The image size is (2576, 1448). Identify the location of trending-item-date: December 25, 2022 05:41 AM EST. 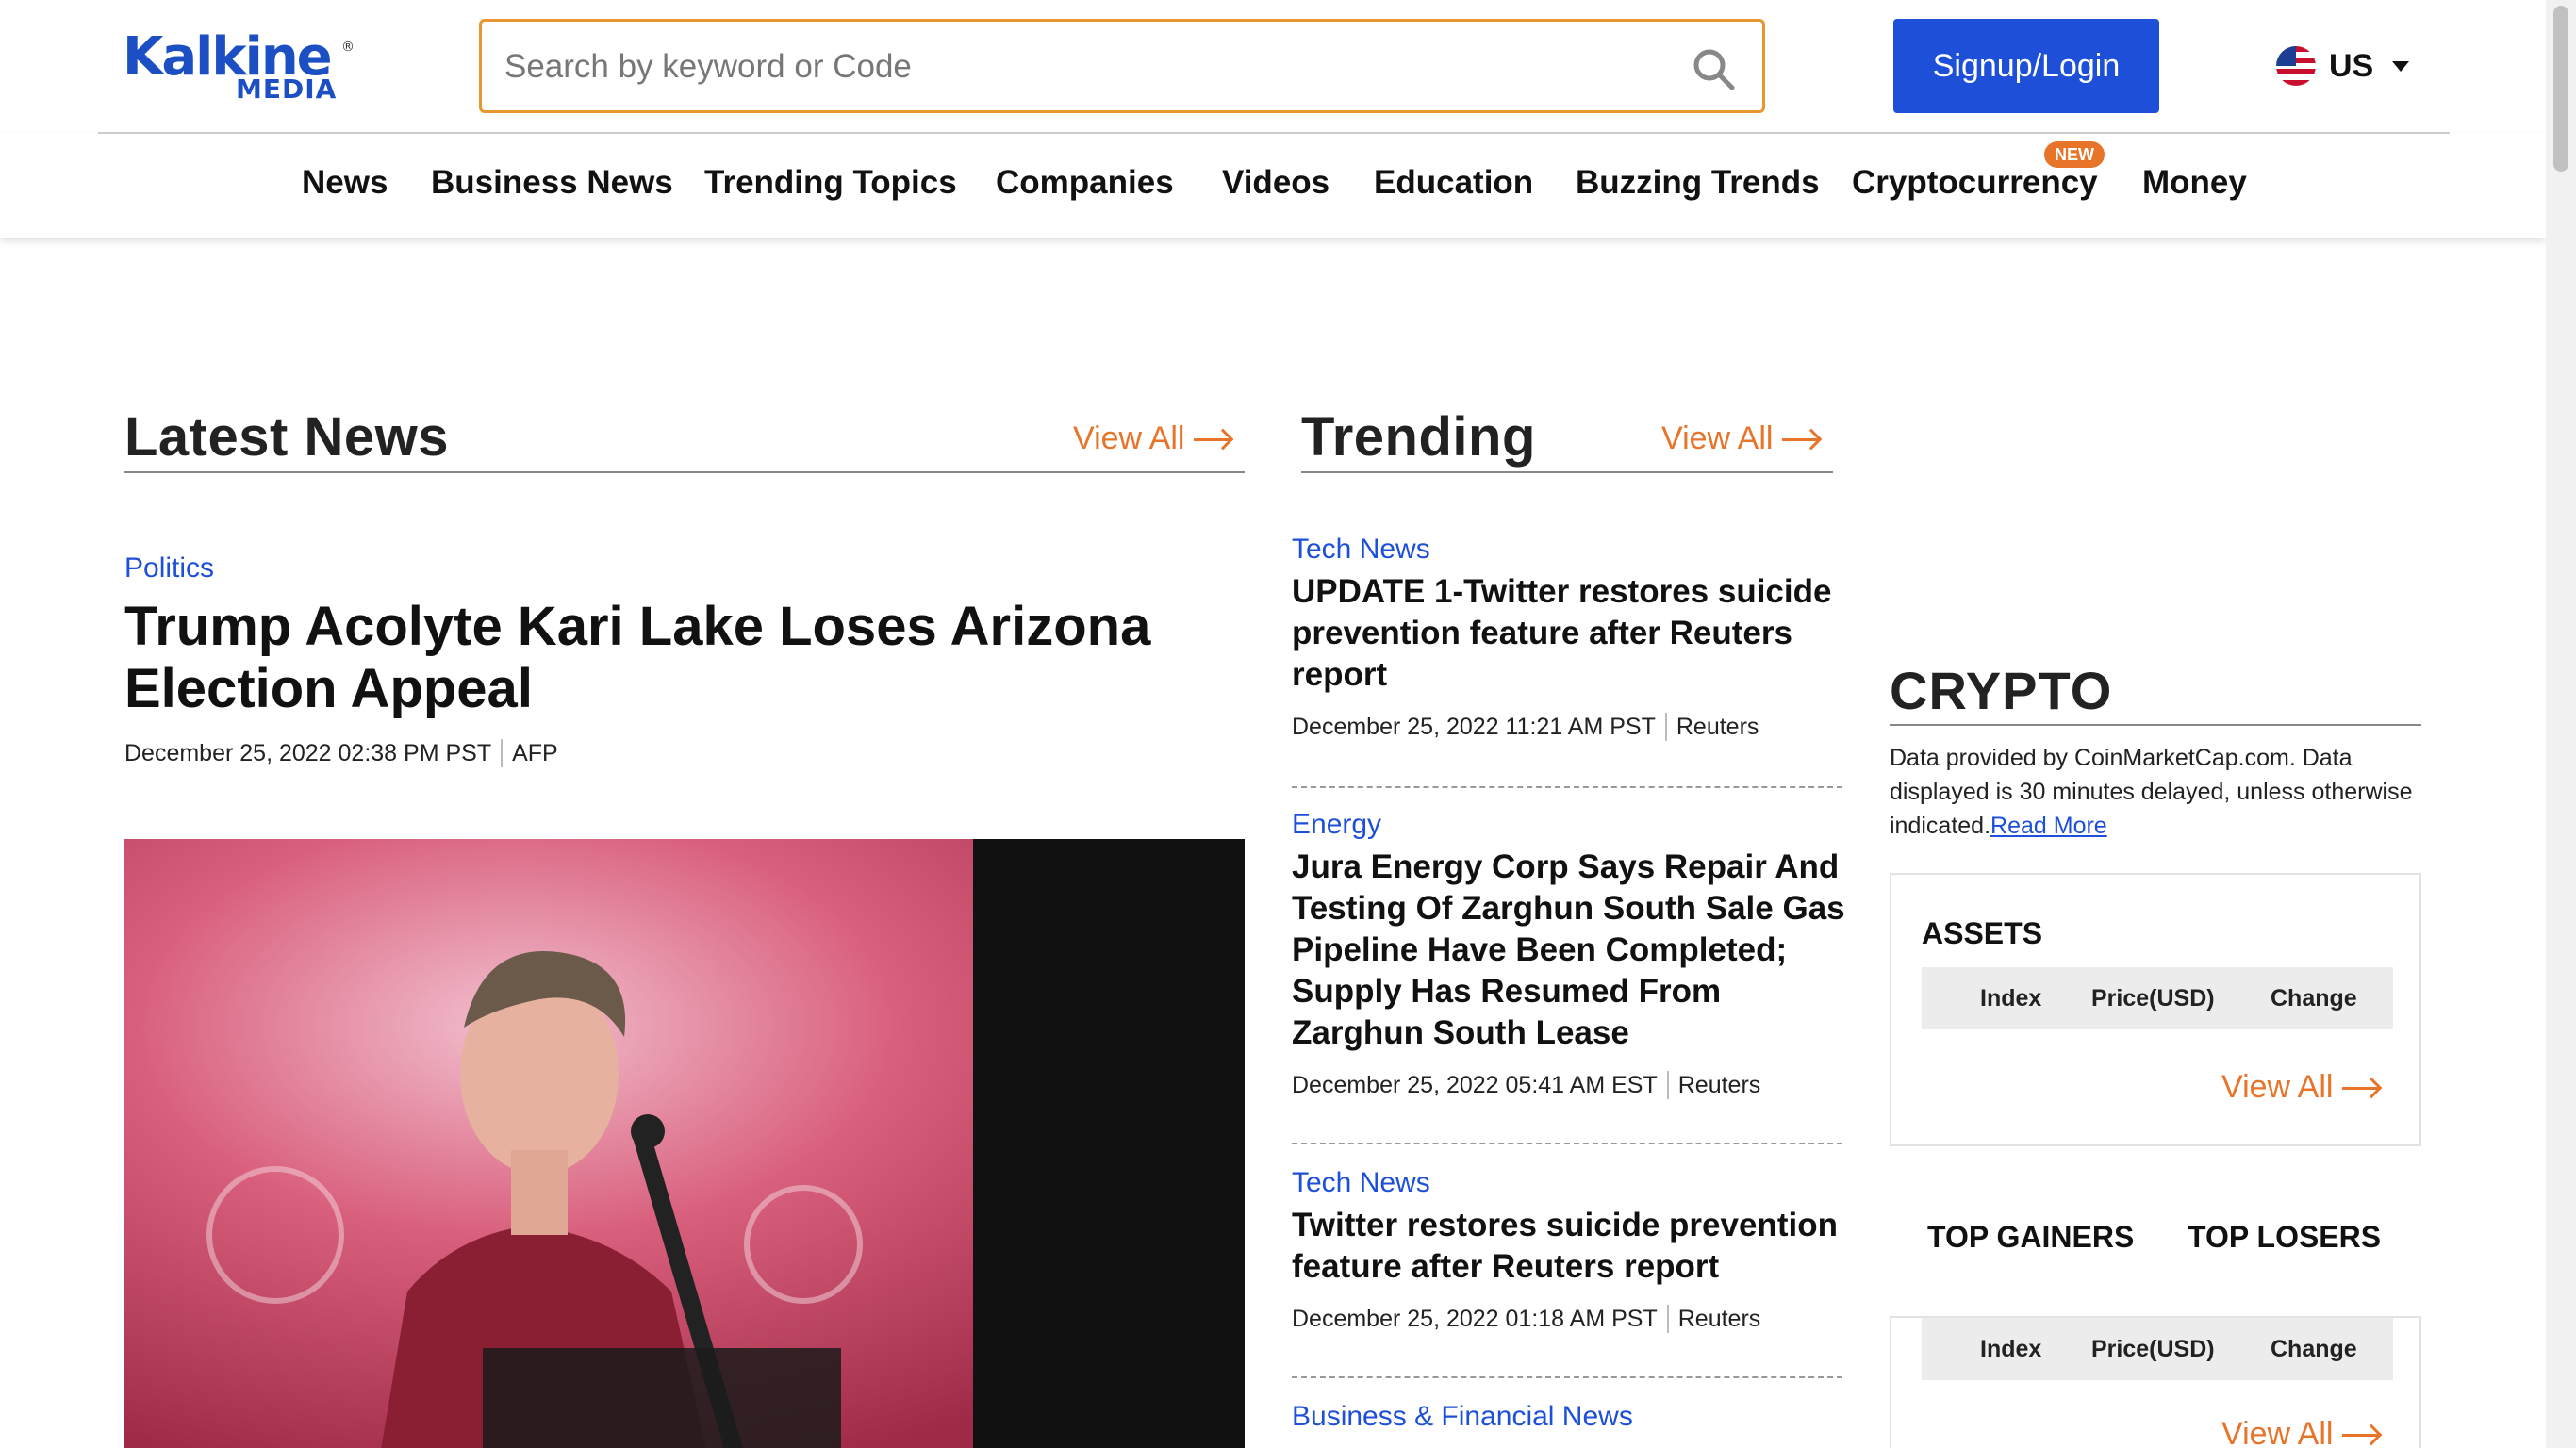
(1475, 1084).